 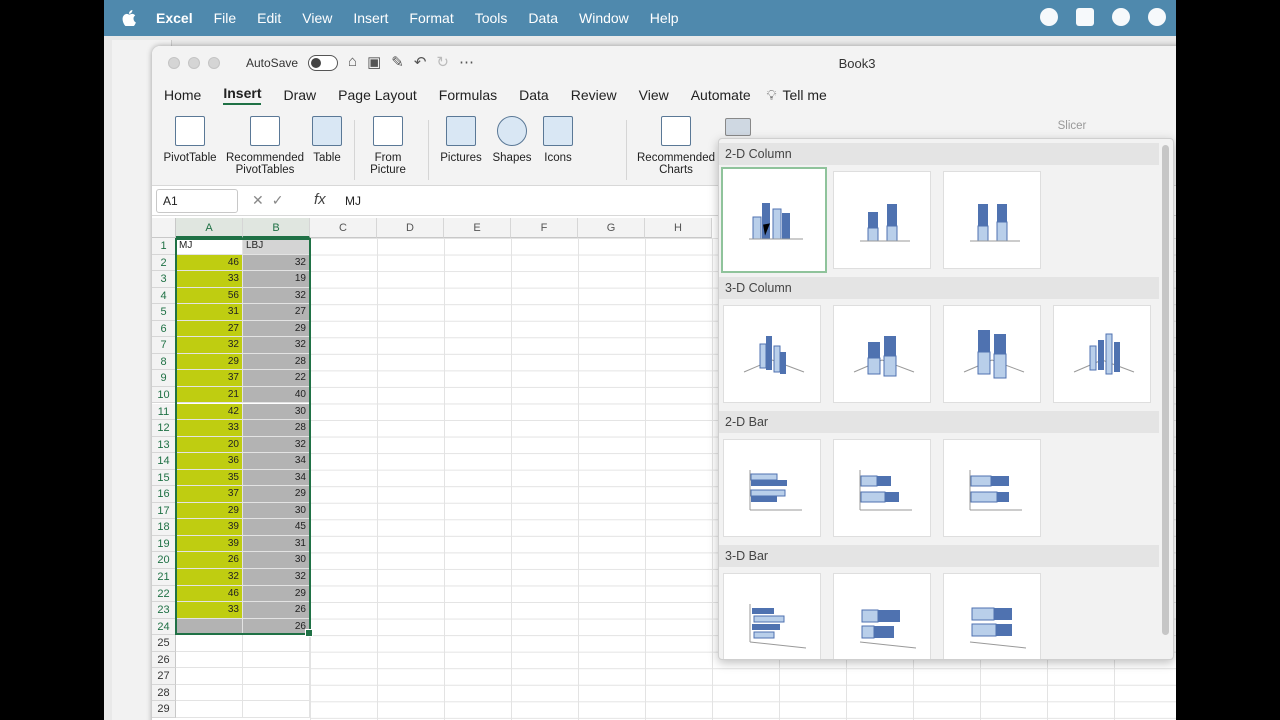 What do you see at coordinates (377, 95) in the screenshot?
I see `tab-page-layout: Page Layout` at bounding box center [377, 95].